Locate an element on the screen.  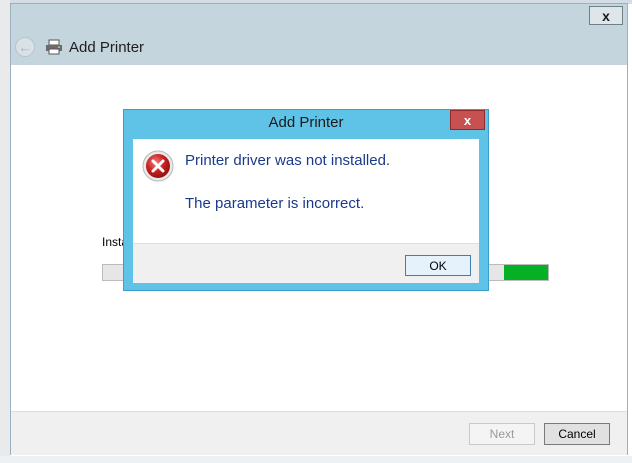
wizard-footer: Next Cancel is located at coordinates (319, 433).